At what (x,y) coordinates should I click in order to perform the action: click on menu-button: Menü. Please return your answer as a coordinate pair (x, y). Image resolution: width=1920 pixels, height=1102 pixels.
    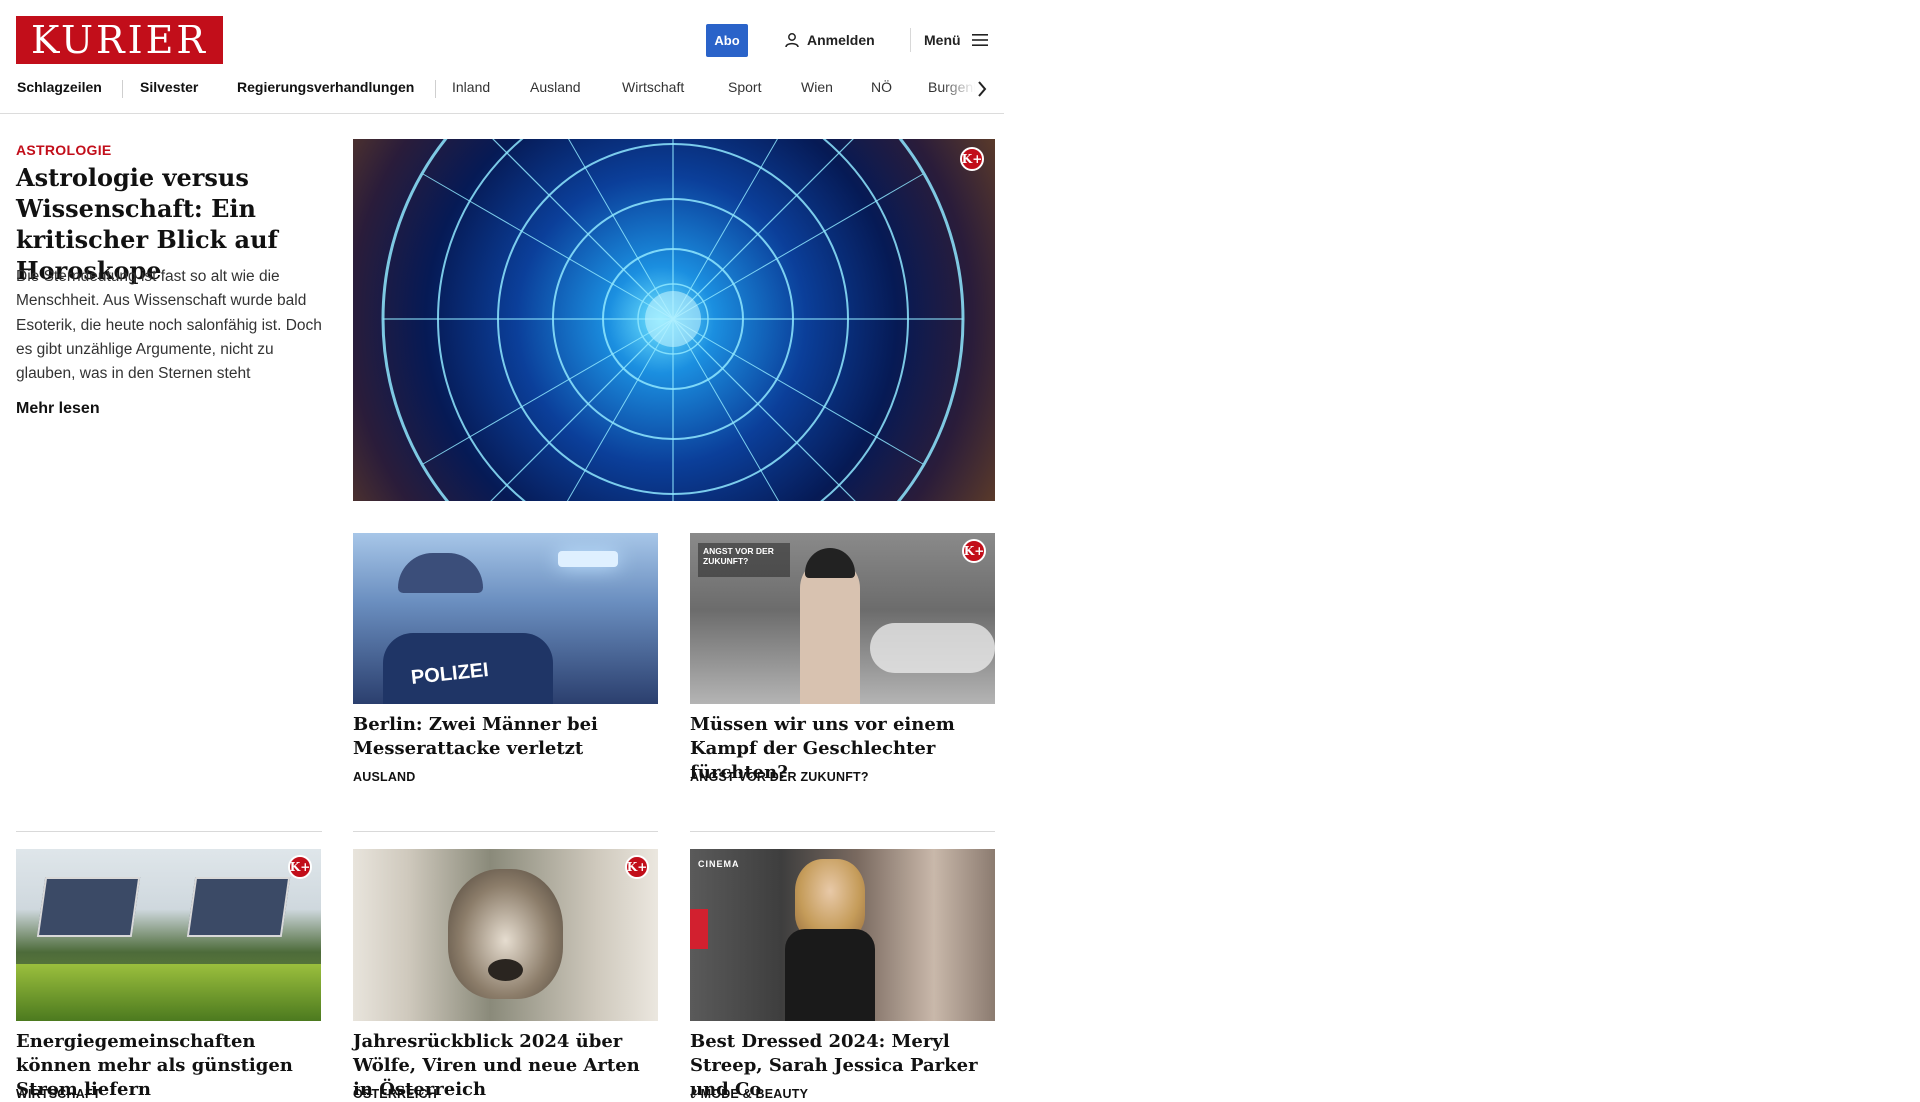
    Looking at the image, I should click on (956, 40).